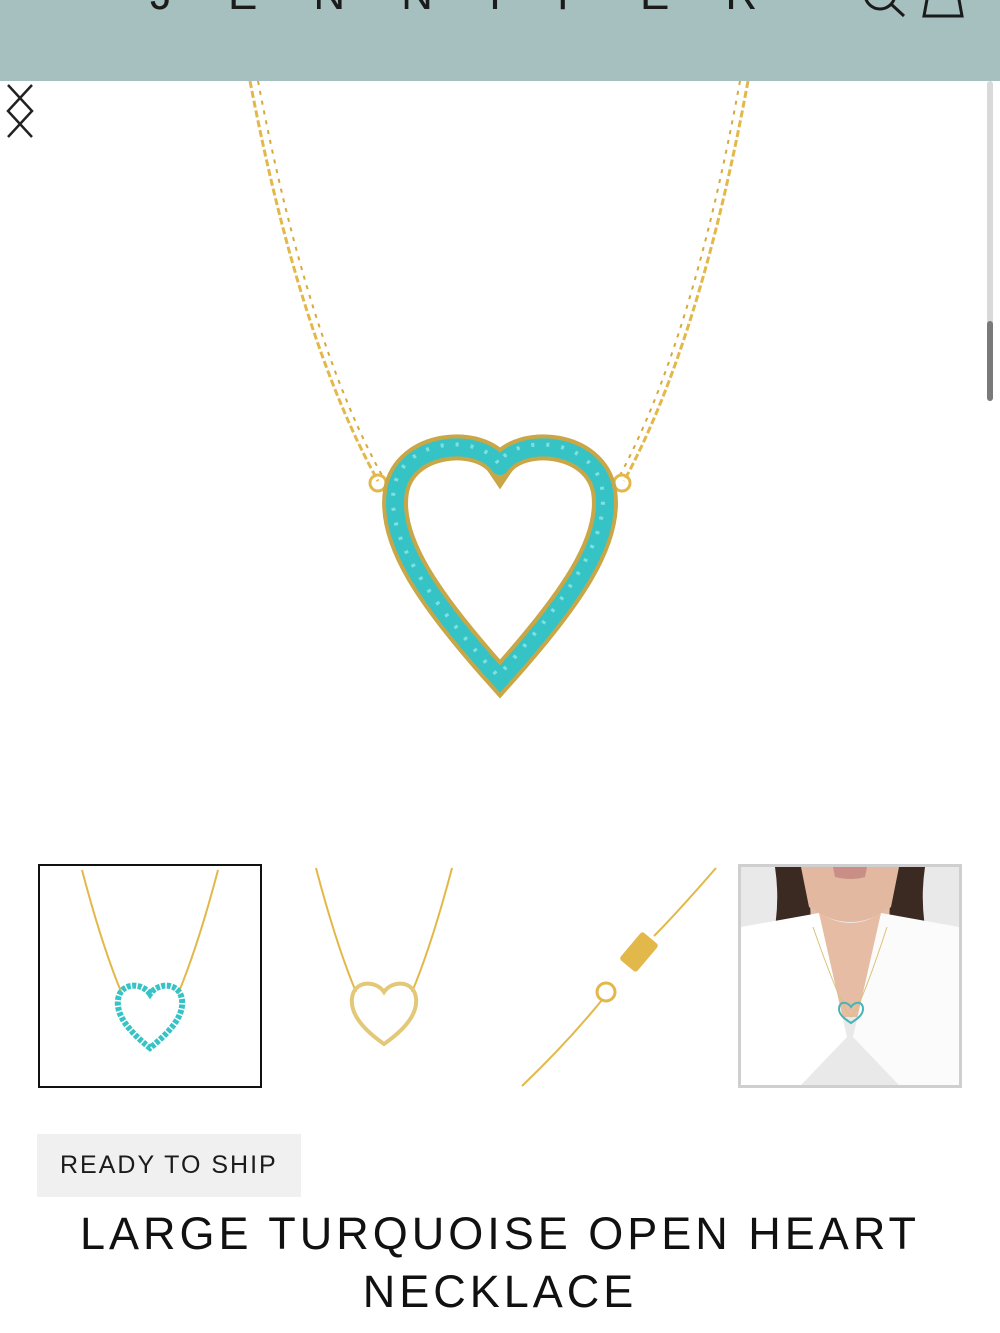 This screenshot has width=1000, height=1333. What do you see at coordinates (20, 111) in the screenshot?
I see `chevron-right-icon` at bounding box center [20, 111].